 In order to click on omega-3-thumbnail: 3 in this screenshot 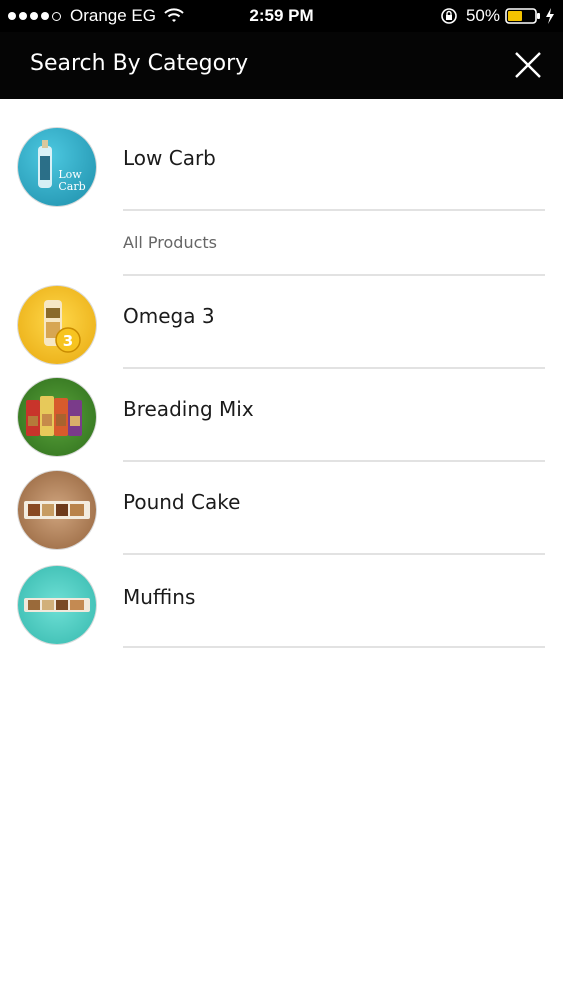, I will do `click(57, 325)`.